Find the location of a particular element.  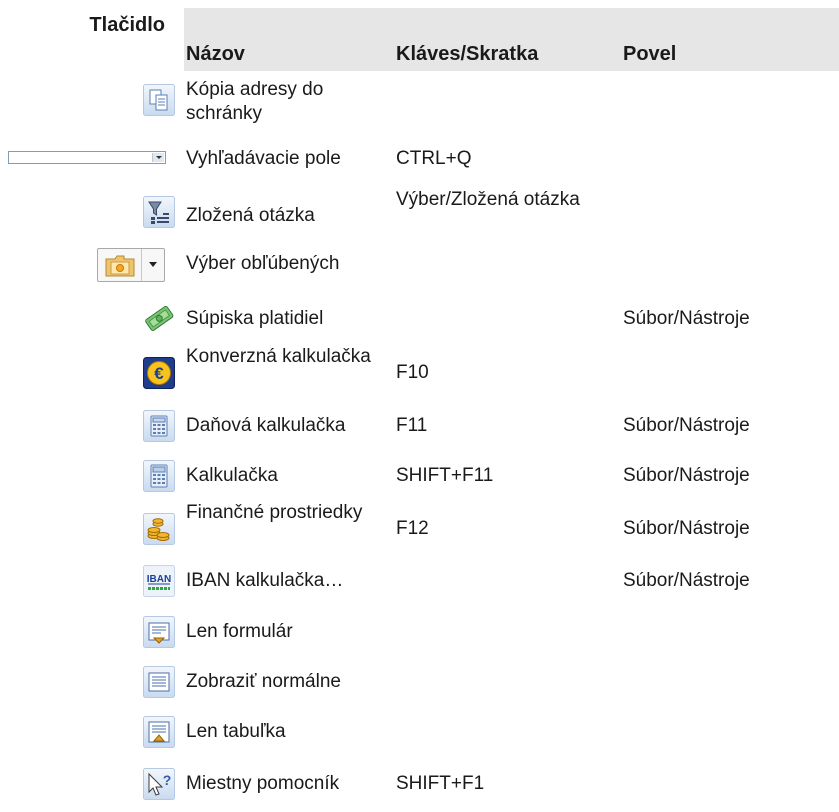

table-row: Len formulár is located at coordinates (419, 636).